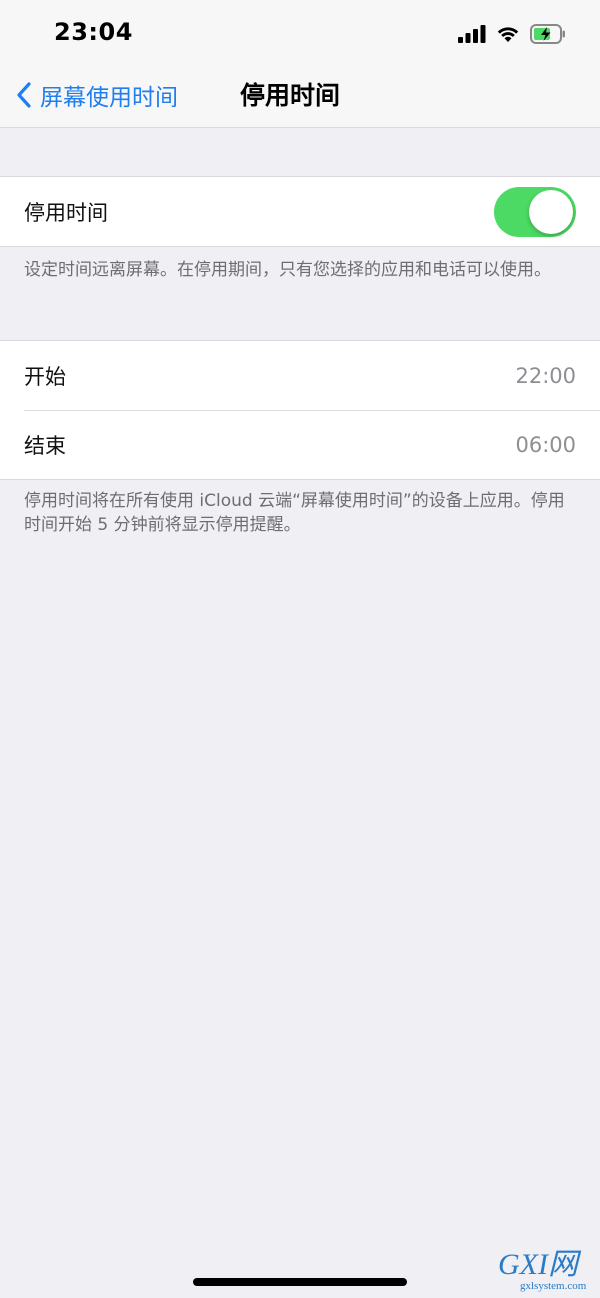  What do you see at coordinates (551, 211) in the screenshot?
I see `toggle-knob` at bounding box center [551, 211].